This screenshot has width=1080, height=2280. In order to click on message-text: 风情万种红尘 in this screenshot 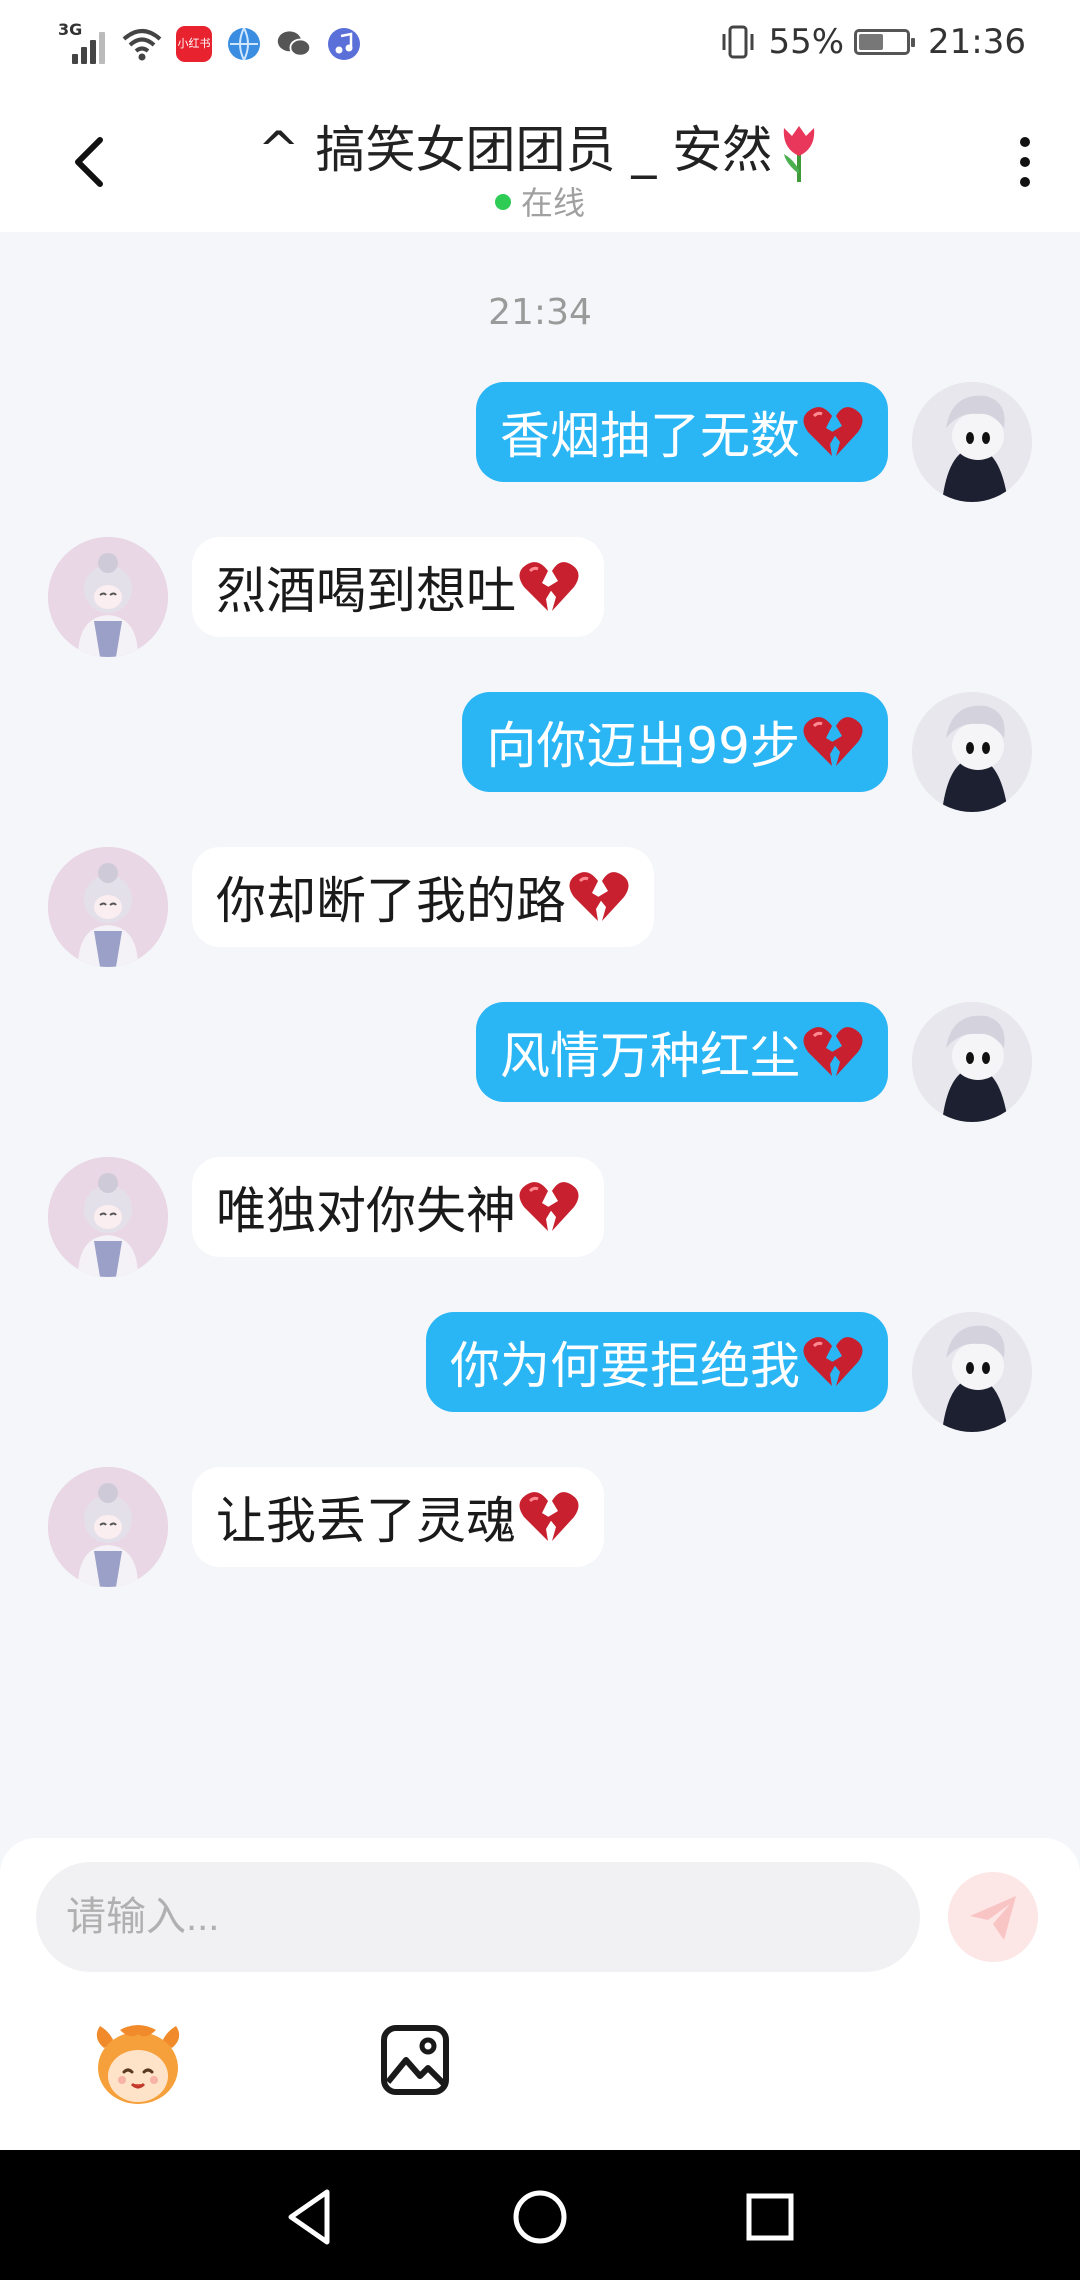, I will do `click(650, 1056)`.